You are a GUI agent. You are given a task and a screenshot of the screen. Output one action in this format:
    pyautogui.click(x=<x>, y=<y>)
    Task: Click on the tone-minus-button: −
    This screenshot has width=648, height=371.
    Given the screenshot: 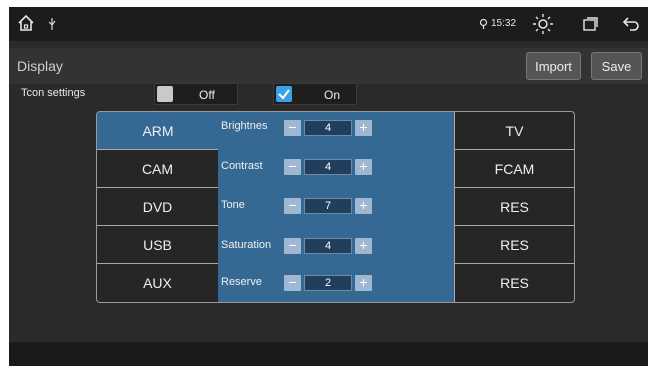 What is the action you would take?
    pyautogui.click(x=292, y=206)
    